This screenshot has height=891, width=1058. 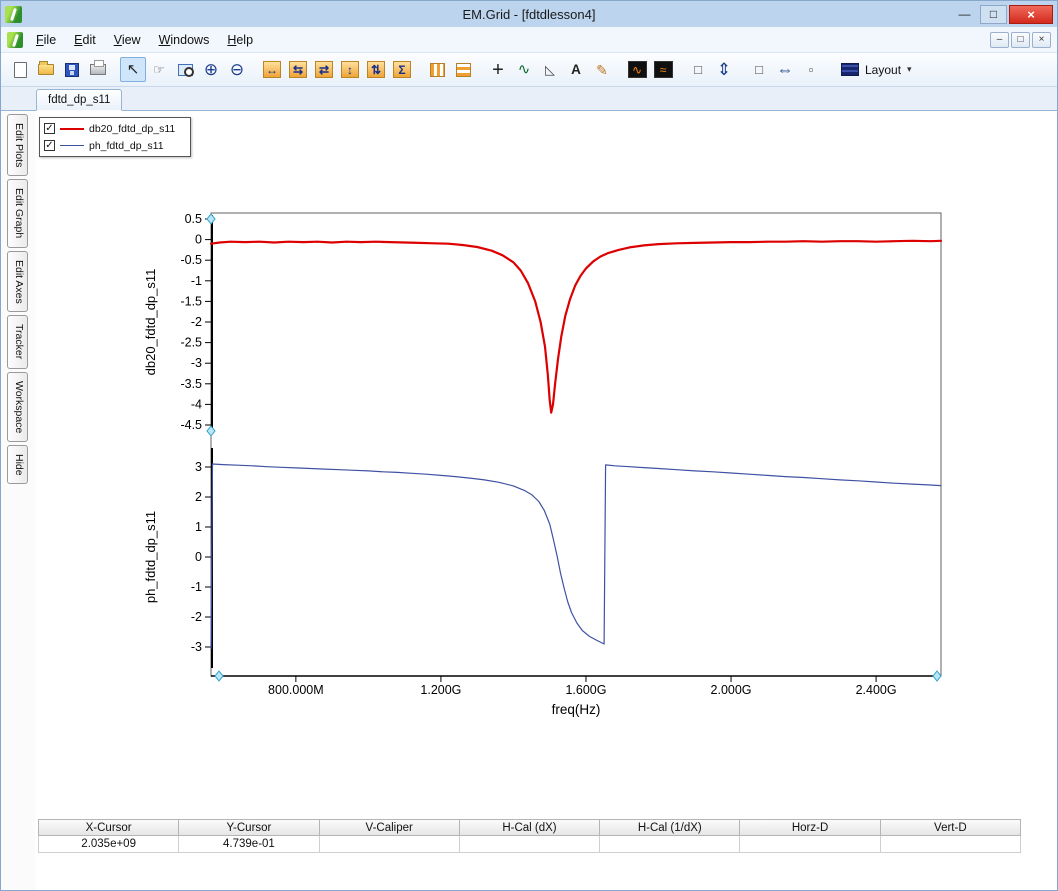 What do you see at coordinates (993, 14) in the screenshot?
I see `maximize-button: □` at bounding box center [993, 14].